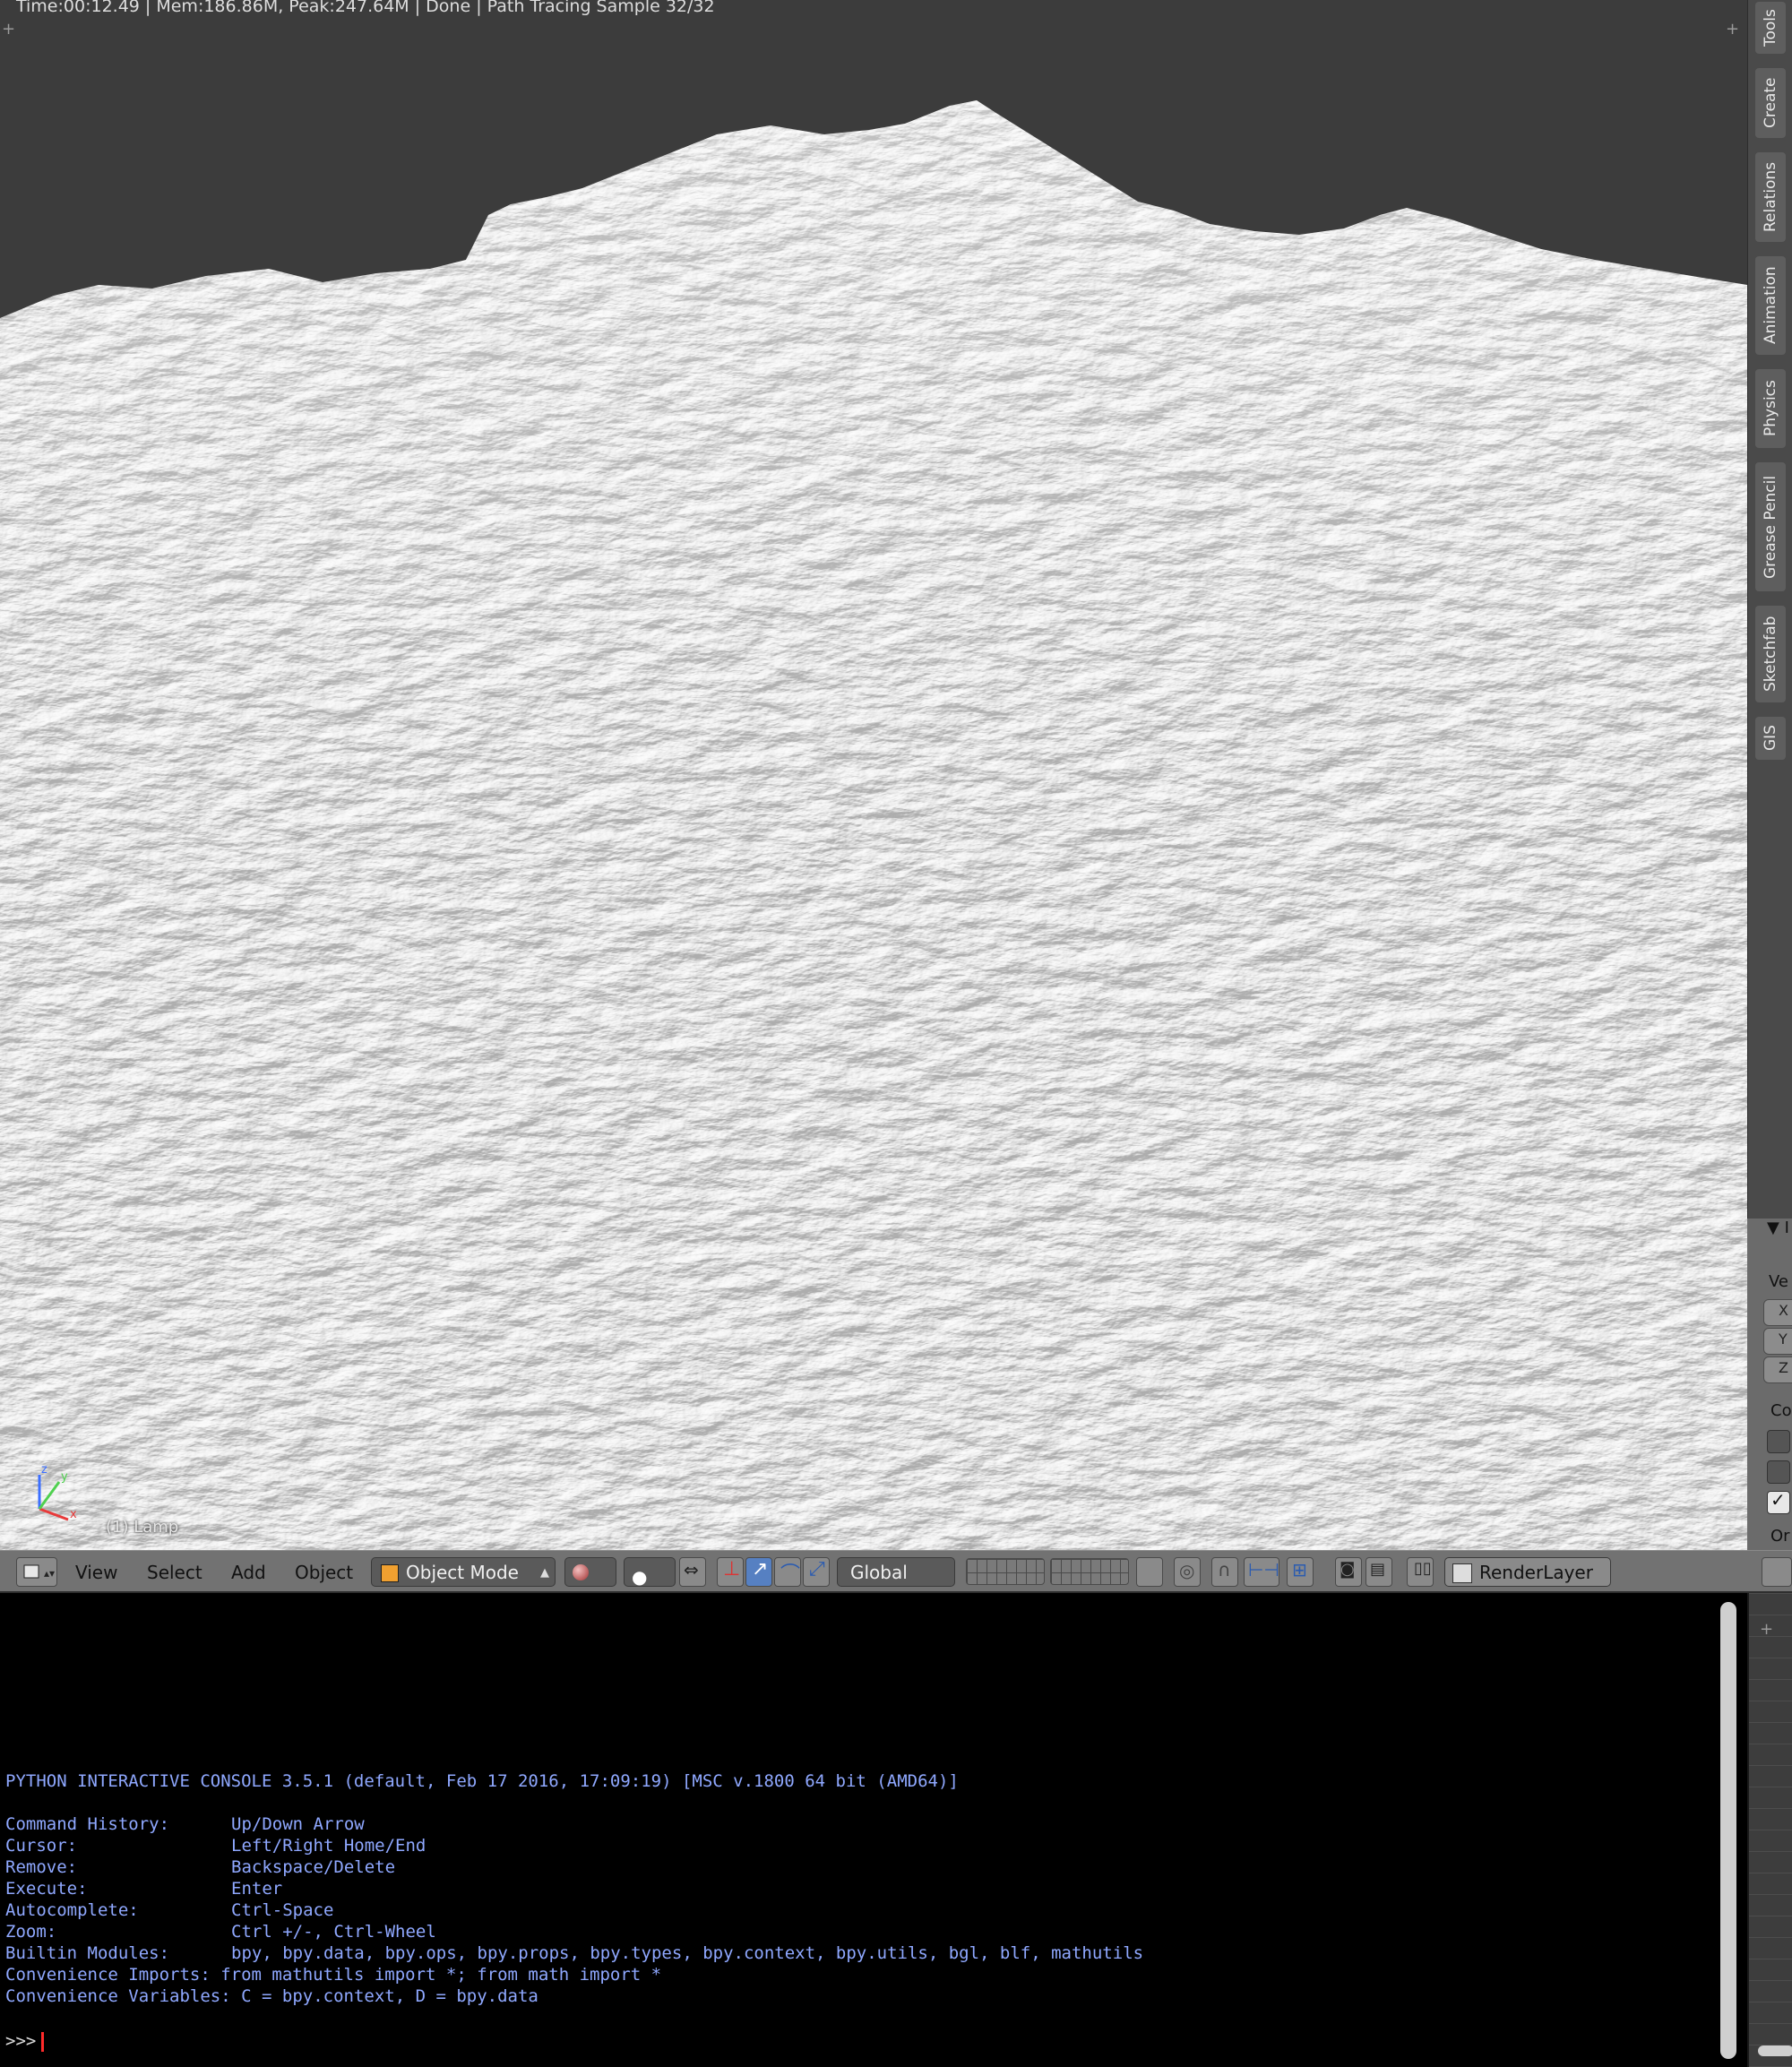 This screenshot has width=1792, height=2067. I want to click on arc-icon: ⌒, so click(791, 1574).